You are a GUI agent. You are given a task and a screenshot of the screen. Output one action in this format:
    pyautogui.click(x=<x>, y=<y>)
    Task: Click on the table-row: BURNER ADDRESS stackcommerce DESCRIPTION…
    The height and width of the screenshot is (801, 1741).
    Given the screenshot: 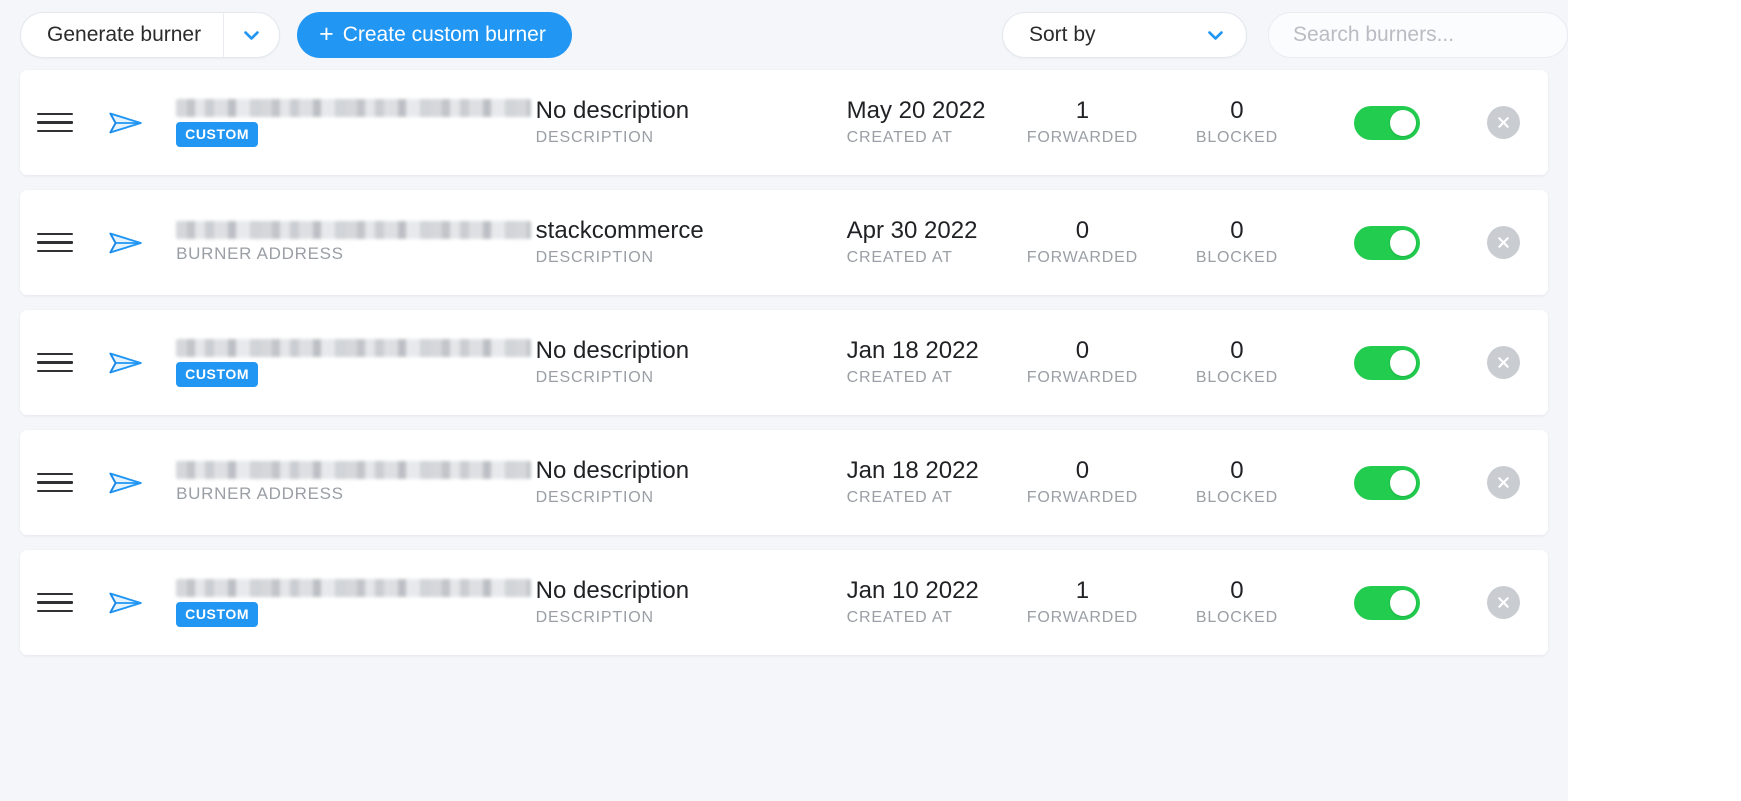 What is the action you would take?
    pyautogui.click(x=784, y=242)
    